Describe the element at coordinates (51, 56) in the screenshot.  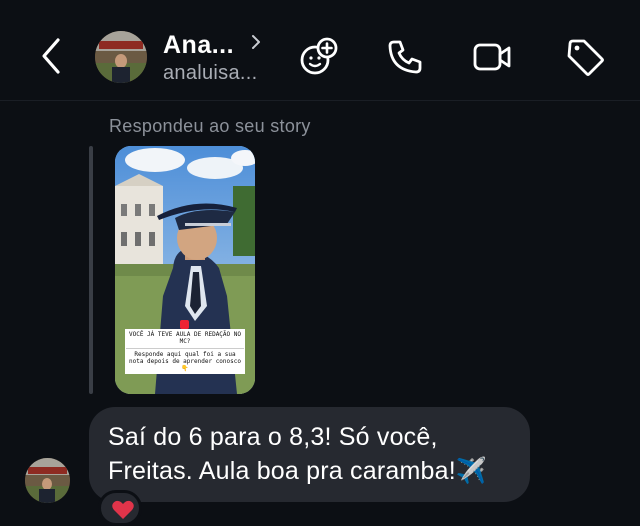
I see `back-chevron-icon` at that location.